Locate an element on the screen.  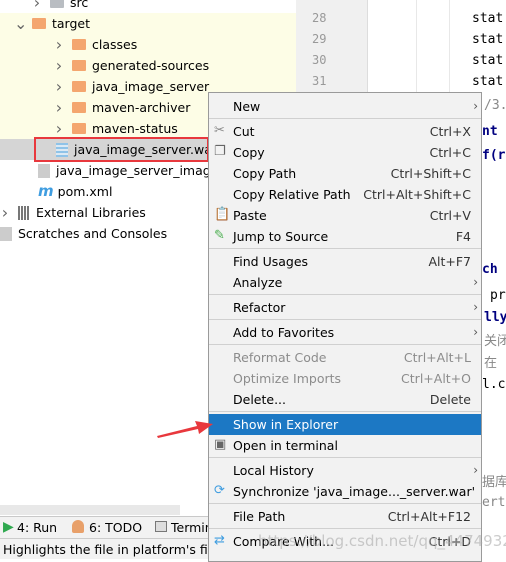
menu-item-reformat-code: Reformat Code Ctrl+Alt+L is located at coordinates (345, 357).